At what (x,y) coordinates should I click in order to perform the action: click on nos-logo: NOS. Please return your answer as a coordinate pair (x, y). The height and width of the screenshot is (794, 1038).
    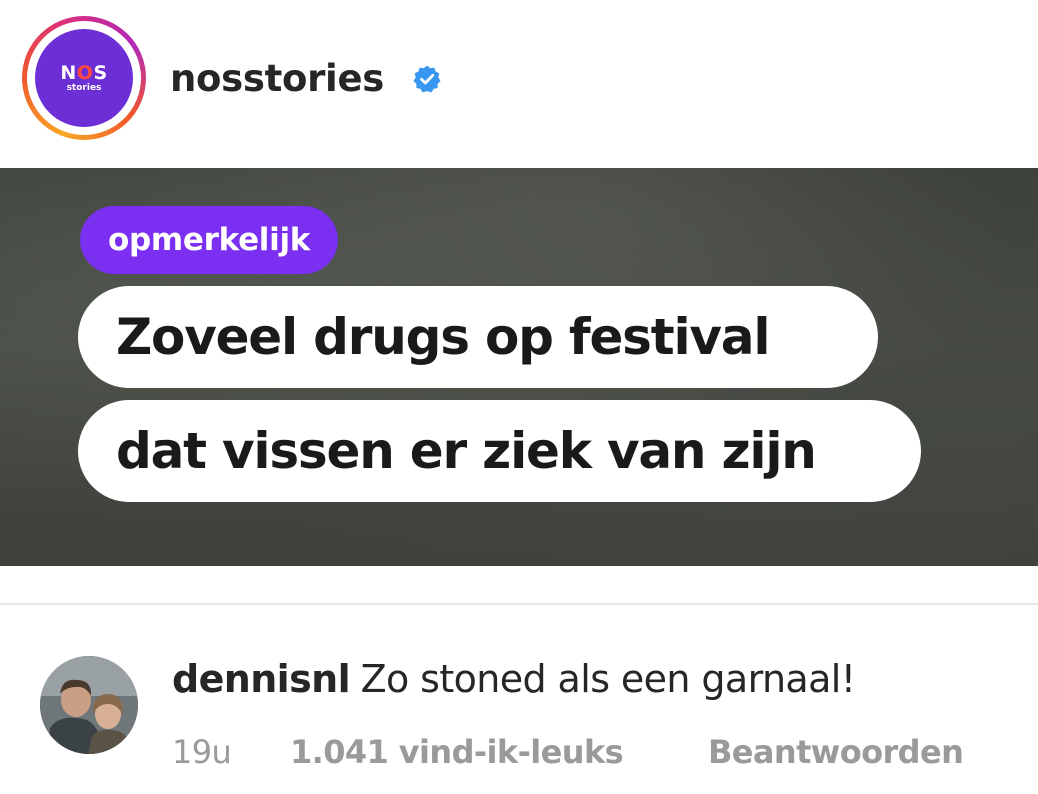
    Looking at the image, I should click on (84, 72).